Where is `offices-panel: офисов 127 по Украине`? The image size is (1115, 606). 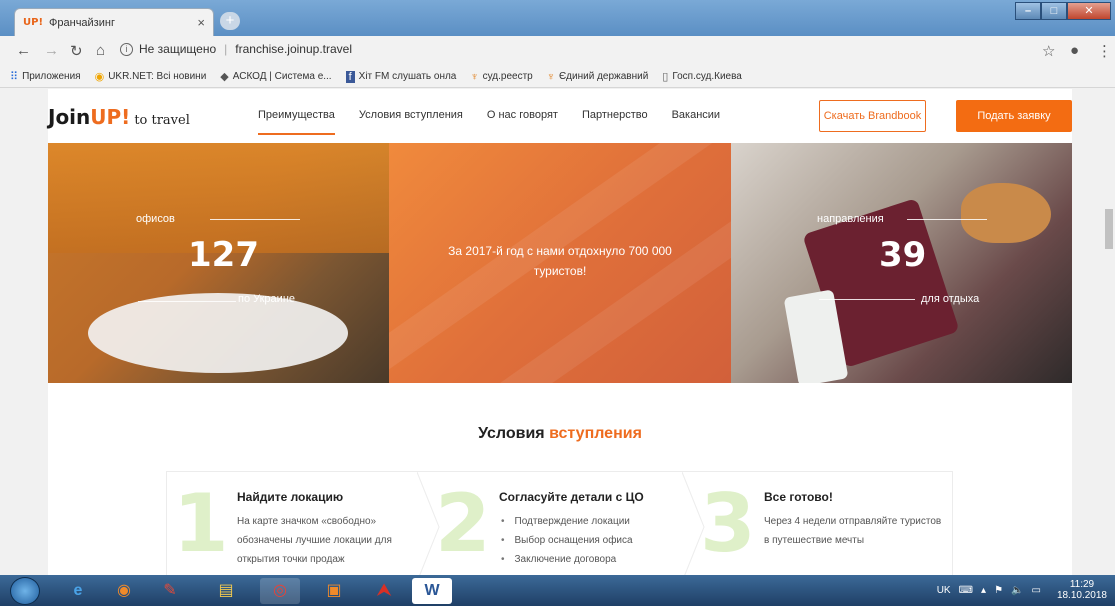
offices-panel: офисов 127 по Украине is located at coordinates (218, 263).